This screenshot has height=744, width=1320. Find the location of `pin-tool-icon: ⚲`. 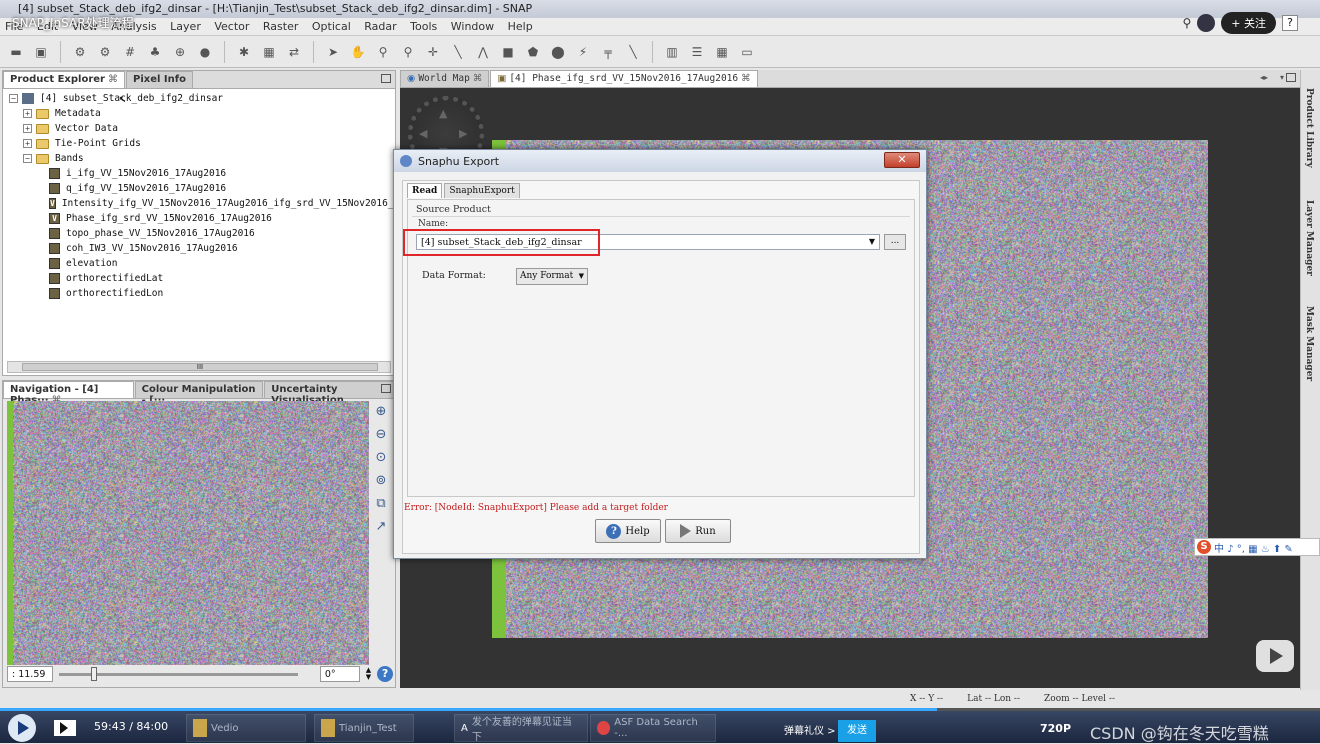

pin-tool-icon: ⚲ is located at coordinates (408, 52).